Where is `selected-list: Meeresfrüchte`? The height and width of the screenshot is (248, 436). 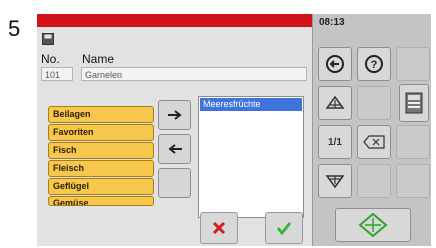
selected-list: Meeresfrüchte is located at coordinates (251, 157).